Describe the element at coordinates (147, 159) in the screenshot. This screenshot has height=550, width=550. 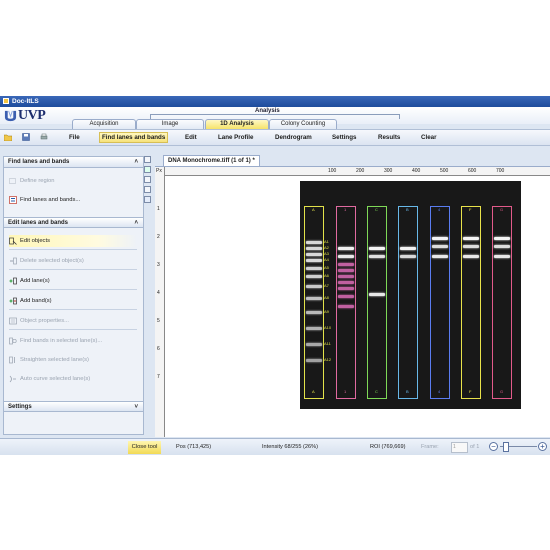
I see `zoom-icon` at that location.